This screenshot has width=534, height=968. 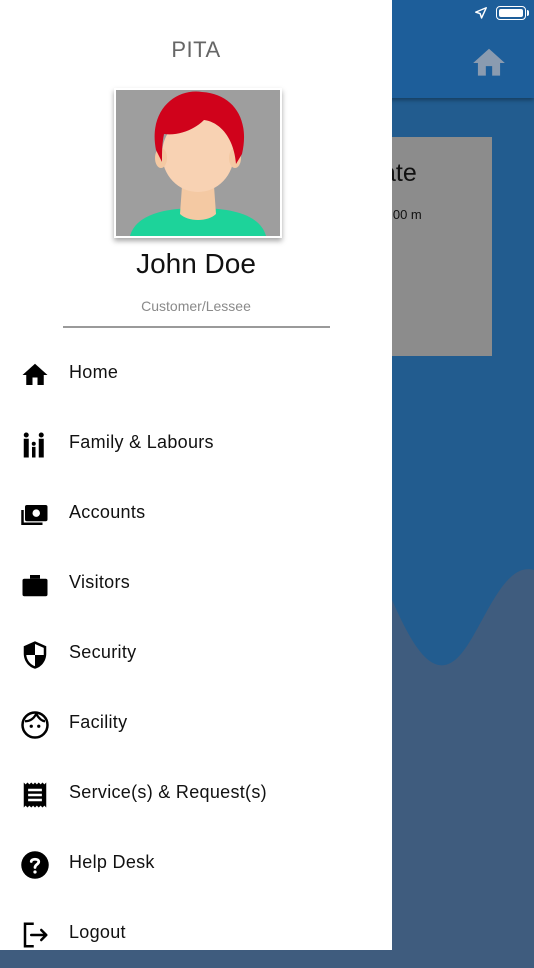 I want to click on shield-icon, so click(x=35, y=655).